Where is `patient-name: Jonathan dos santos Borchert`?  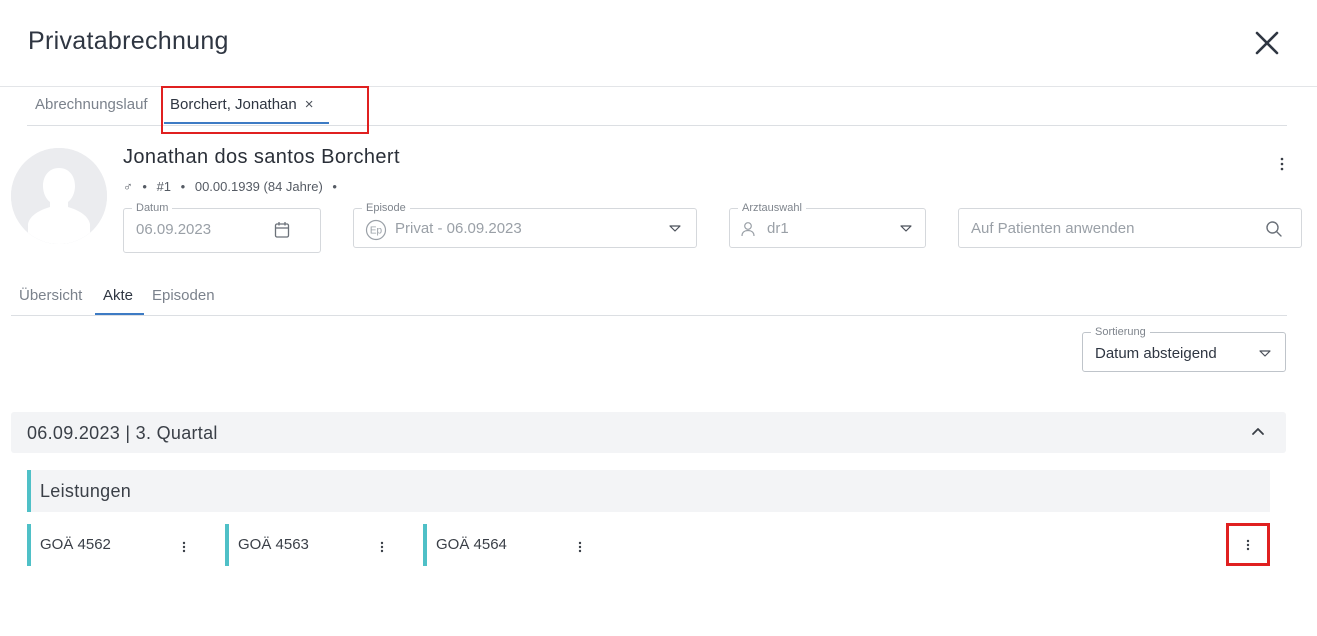 patient-name: Jonathan dos santos Borchert is located at coordinates (261, 157).